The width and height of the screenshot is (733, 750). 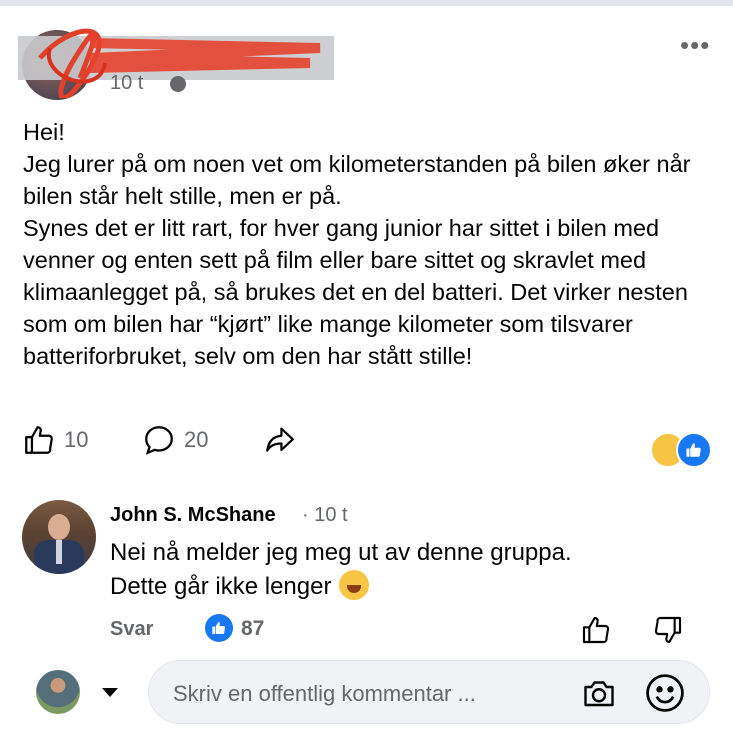 What do you see at coordinates (55, 440) in the screenshot?
I see `like-button: 10` at bounding box center [55, 440].